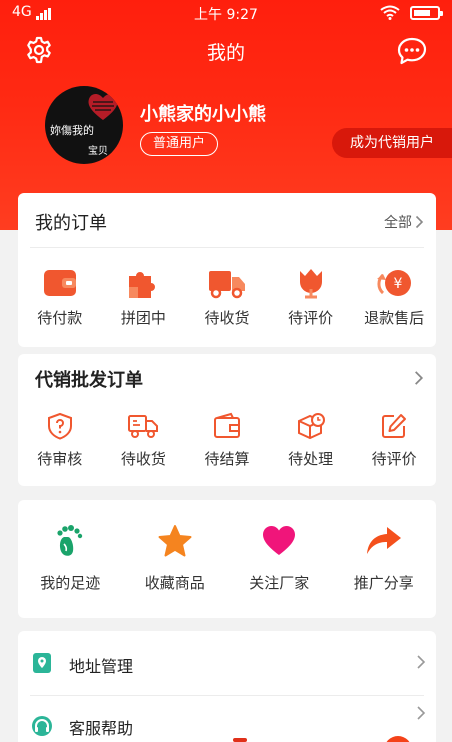 The image size is (452, 742). I want to click on location-book-icon, so click(42, 663).